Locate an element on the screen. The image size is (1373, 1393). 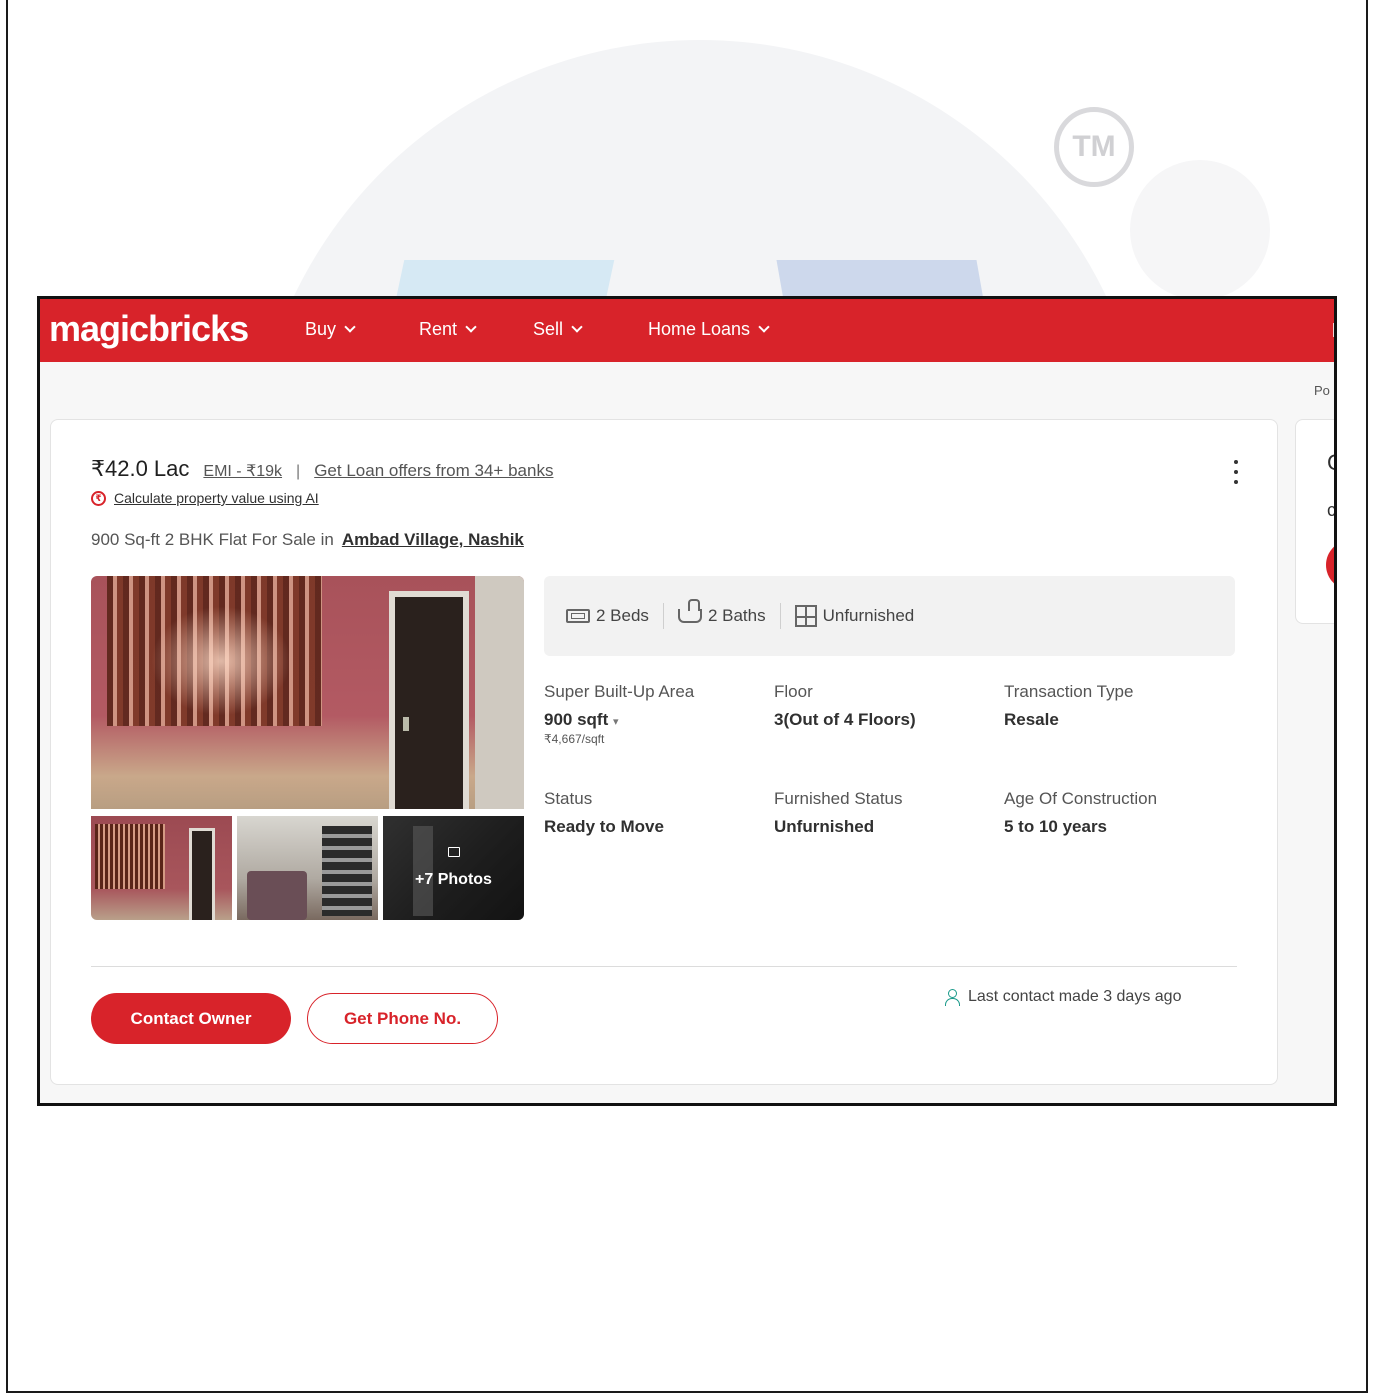
bath-icon is located at coordinates (689, 611).